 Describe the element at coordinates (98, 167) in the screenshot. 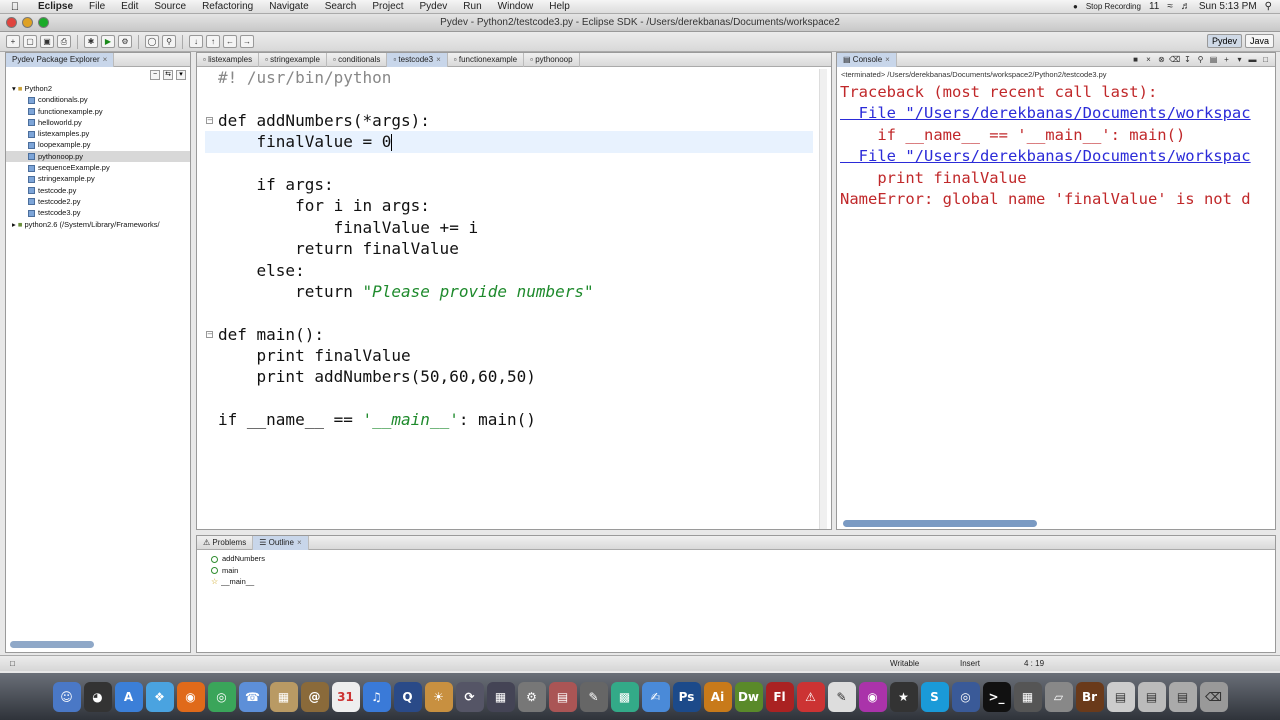

I see `tree-file: sequenceExample.py` at that location.